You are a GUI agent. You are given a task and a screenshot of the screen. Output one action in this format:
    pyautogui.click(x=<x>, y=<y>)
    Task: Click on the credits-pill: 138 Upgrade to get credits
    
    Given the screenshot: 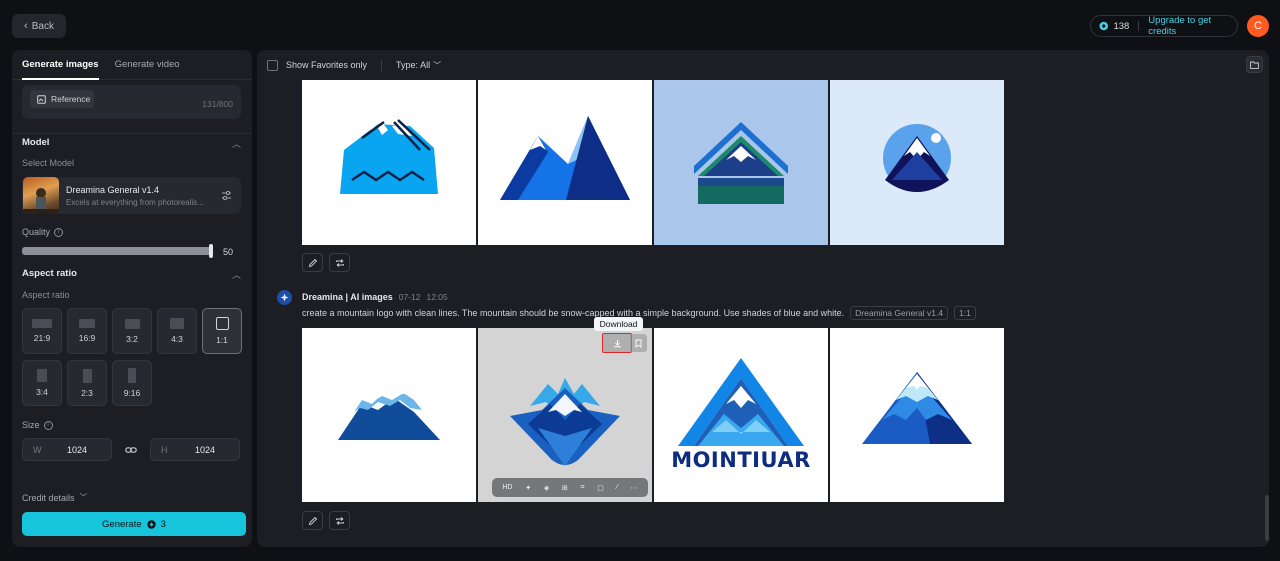 What is the action you would take?
    pyautogui.click(x=1164, y=26)
    